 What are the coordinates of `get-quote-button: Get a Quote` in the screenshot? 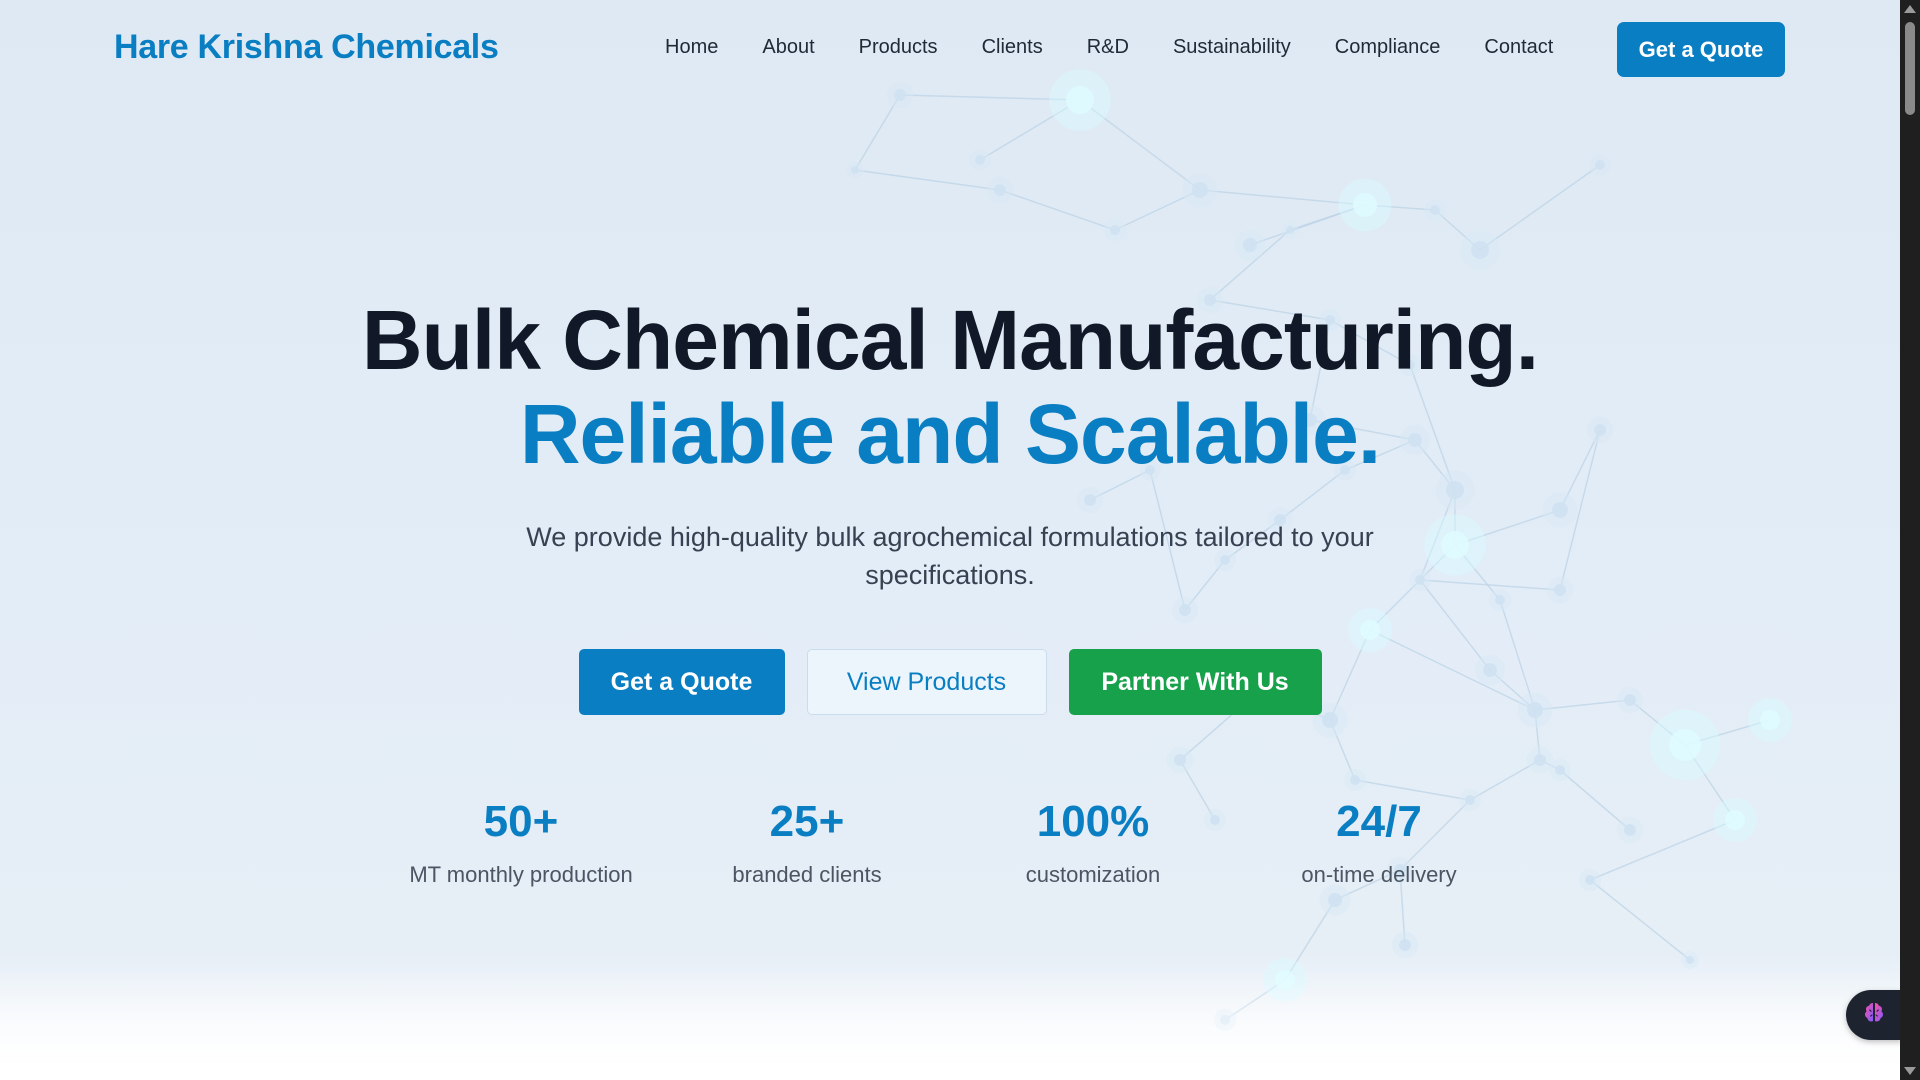 It's located at (681, 682).